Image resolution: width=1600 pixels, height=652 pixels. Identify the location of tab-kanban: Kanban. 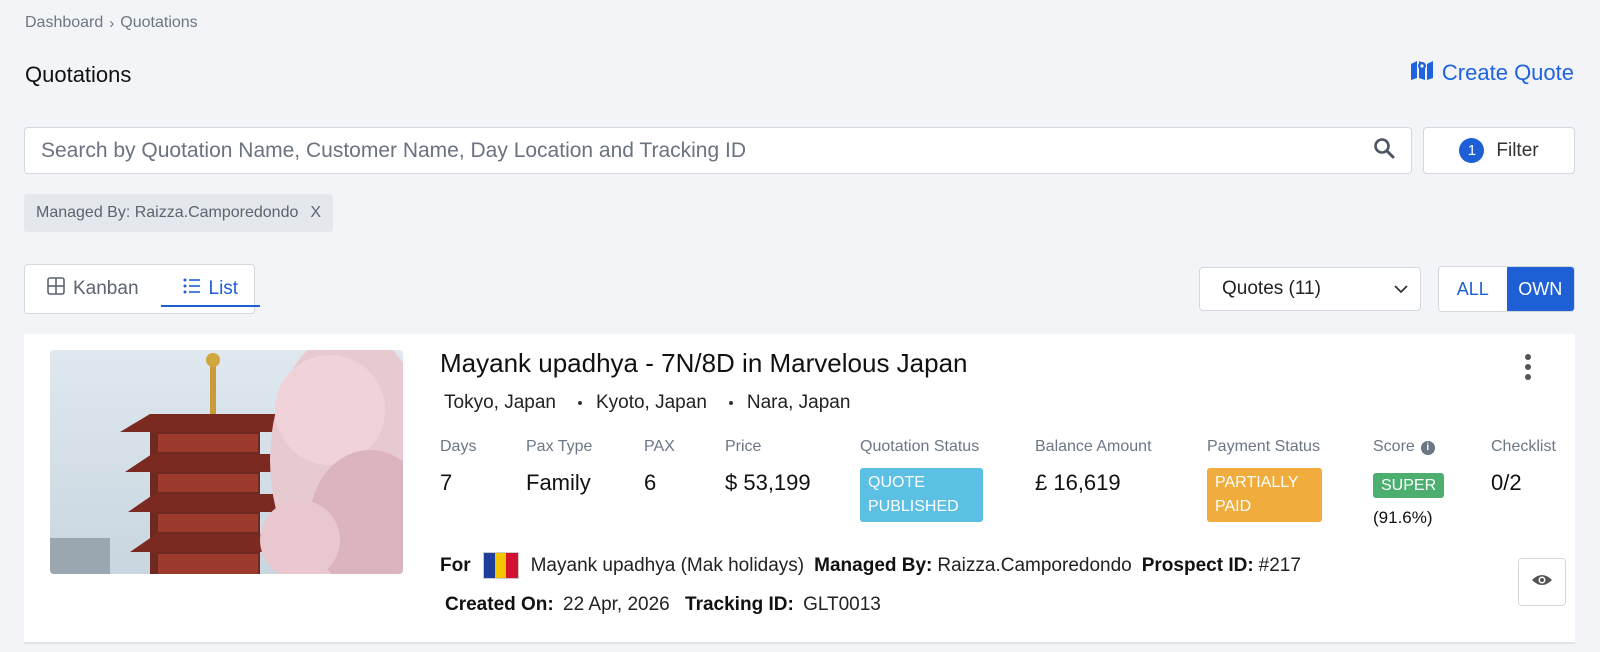
(93, 289).